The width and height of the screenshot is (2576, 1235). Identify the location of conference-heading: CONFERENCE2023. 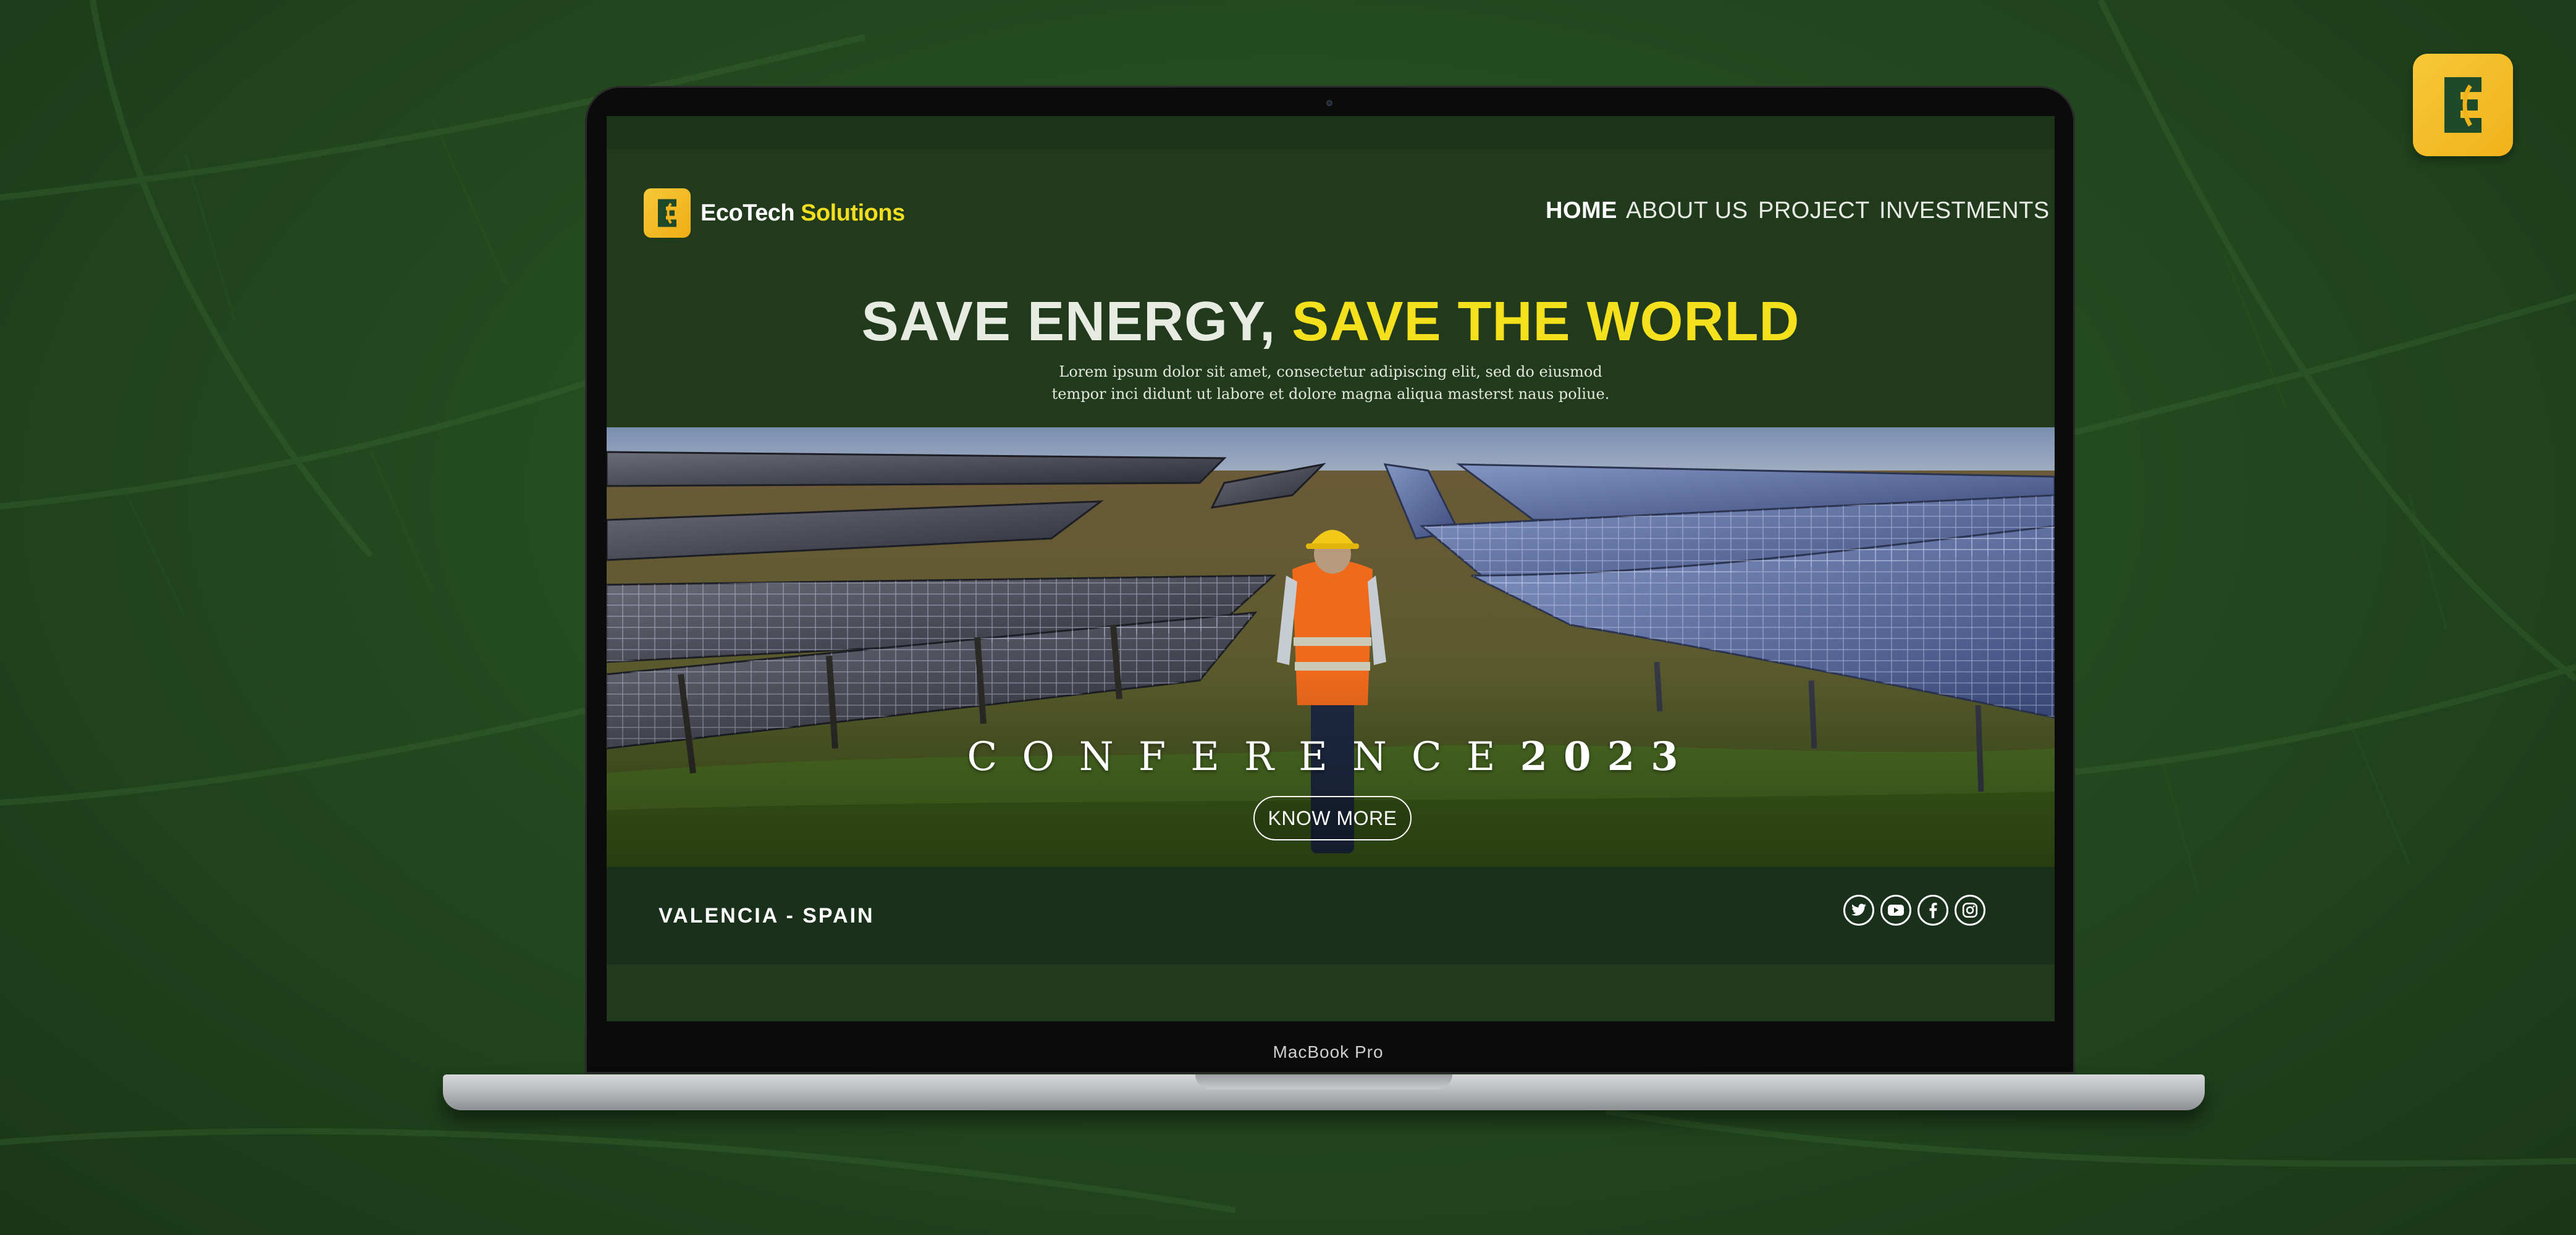
(1331, 757).